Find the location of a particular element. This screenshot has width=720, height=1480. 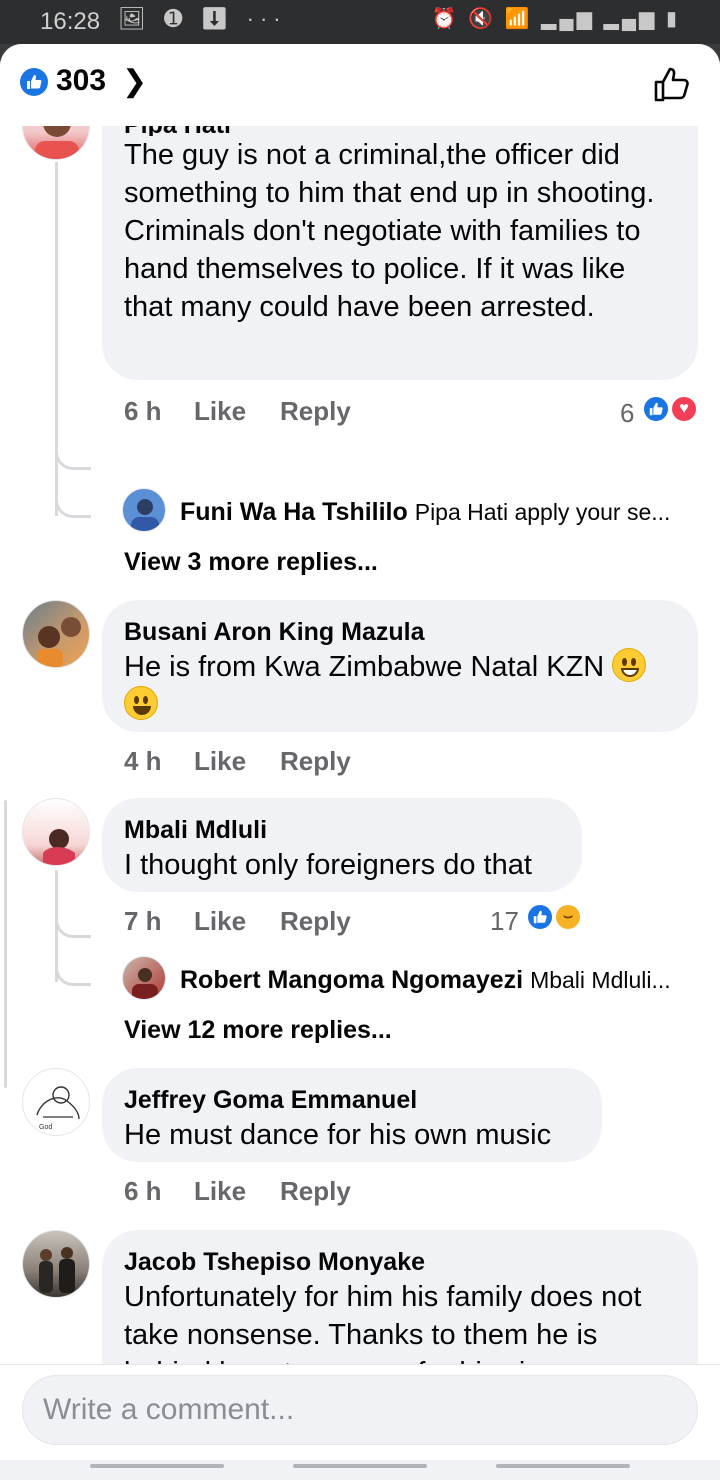

scroll-indicator is located at coordinates (5, 944).